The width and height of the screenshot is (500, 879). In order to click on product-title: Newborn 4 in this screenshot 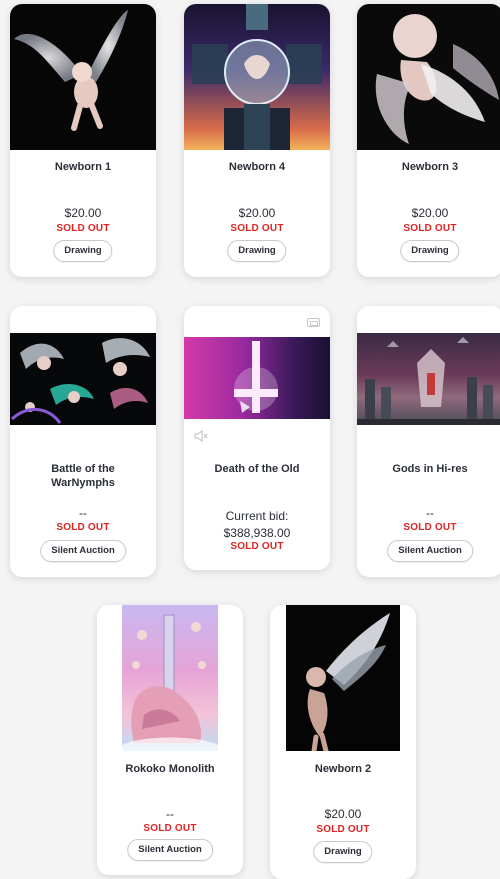, I will do `click(257, 167)`.